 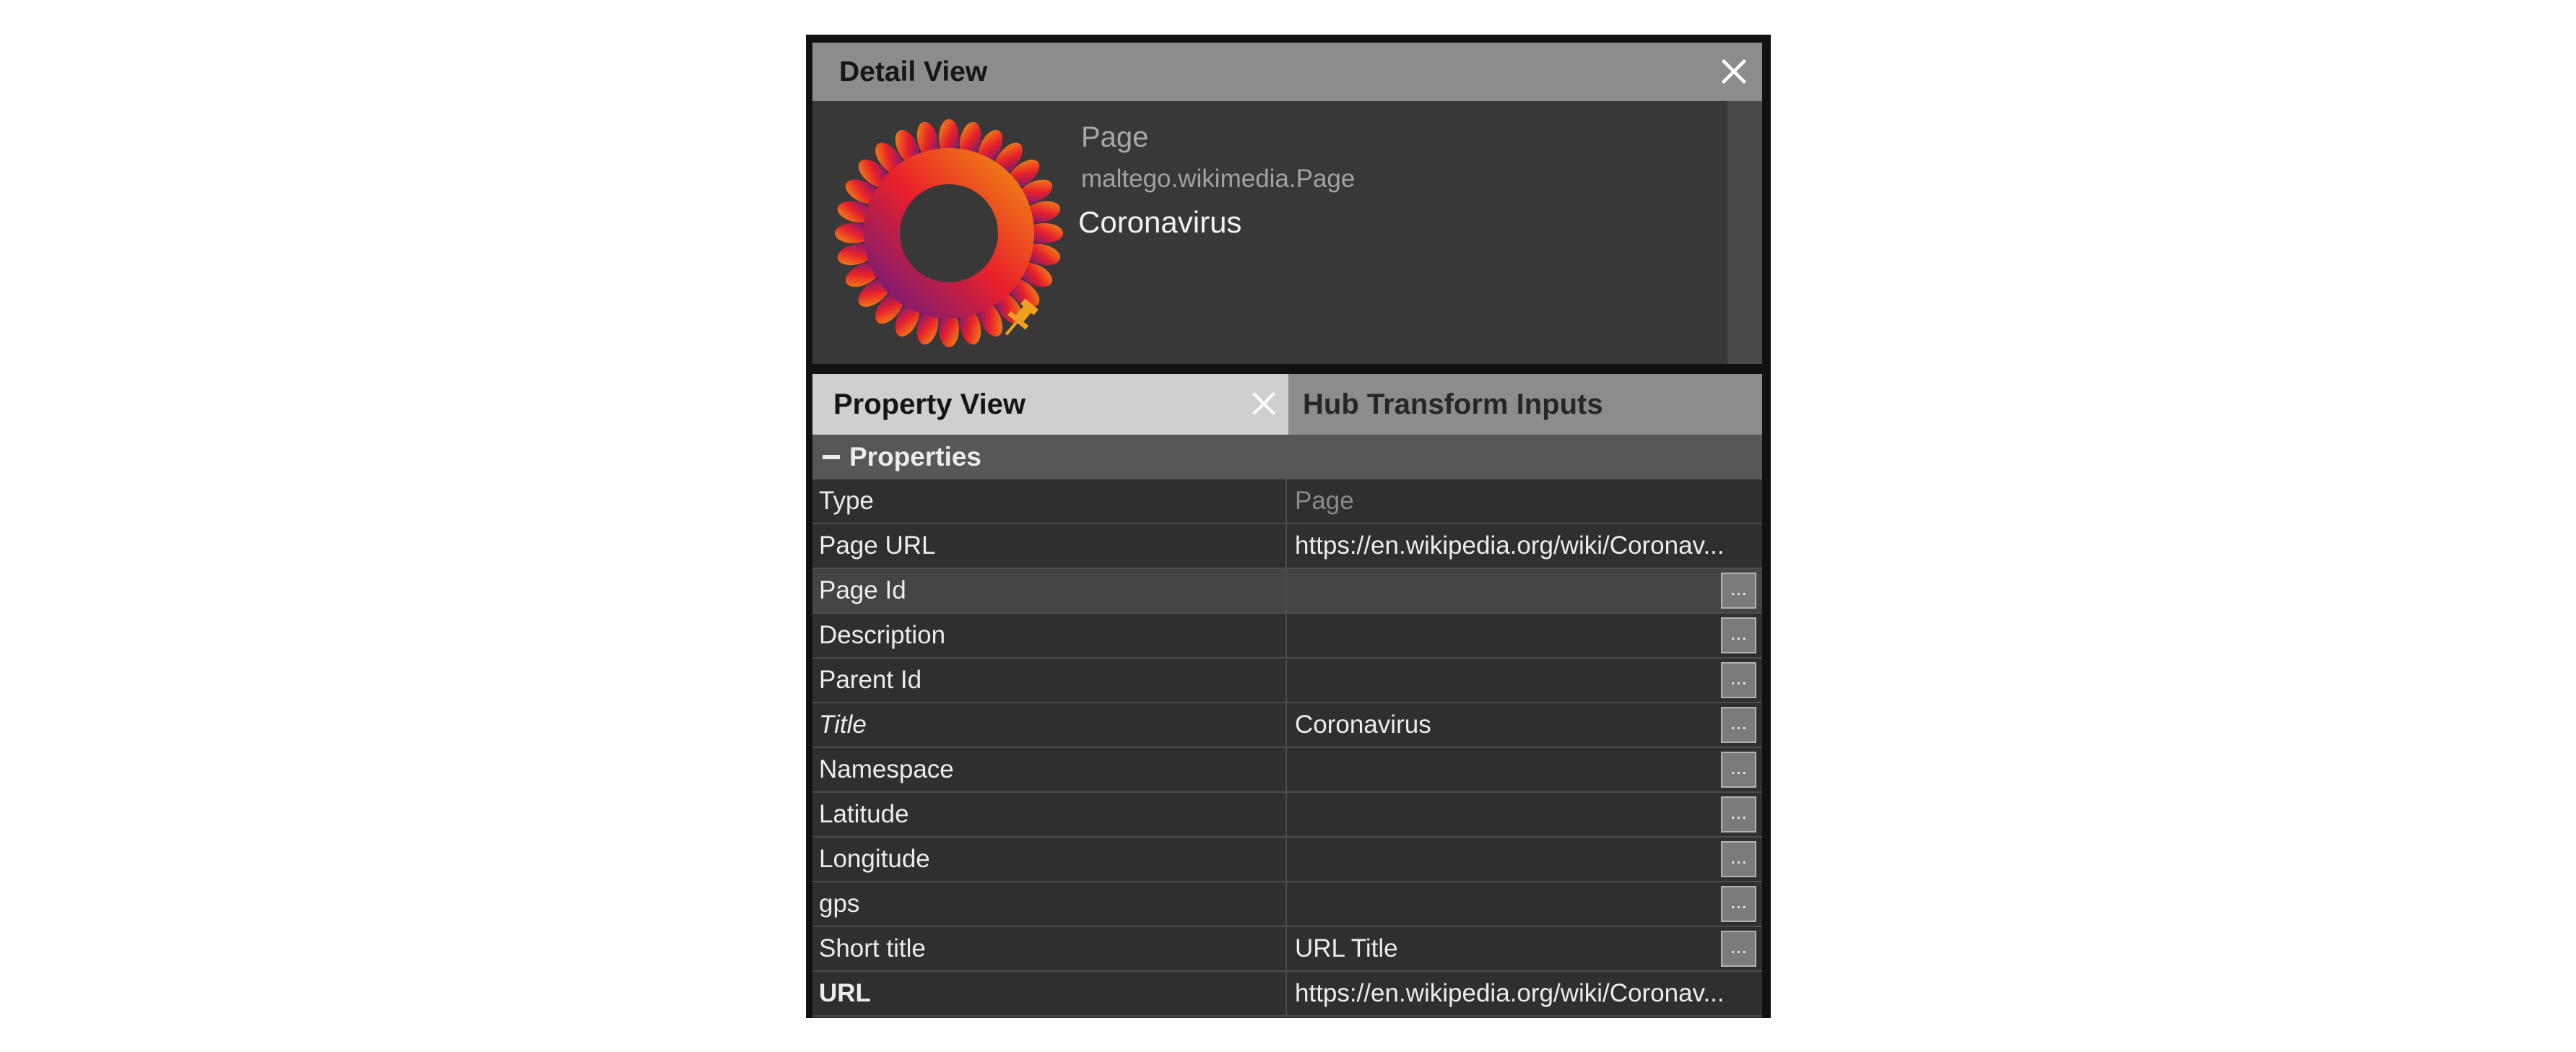 I want to click on property-name: gps, so click(x=839, y=904).